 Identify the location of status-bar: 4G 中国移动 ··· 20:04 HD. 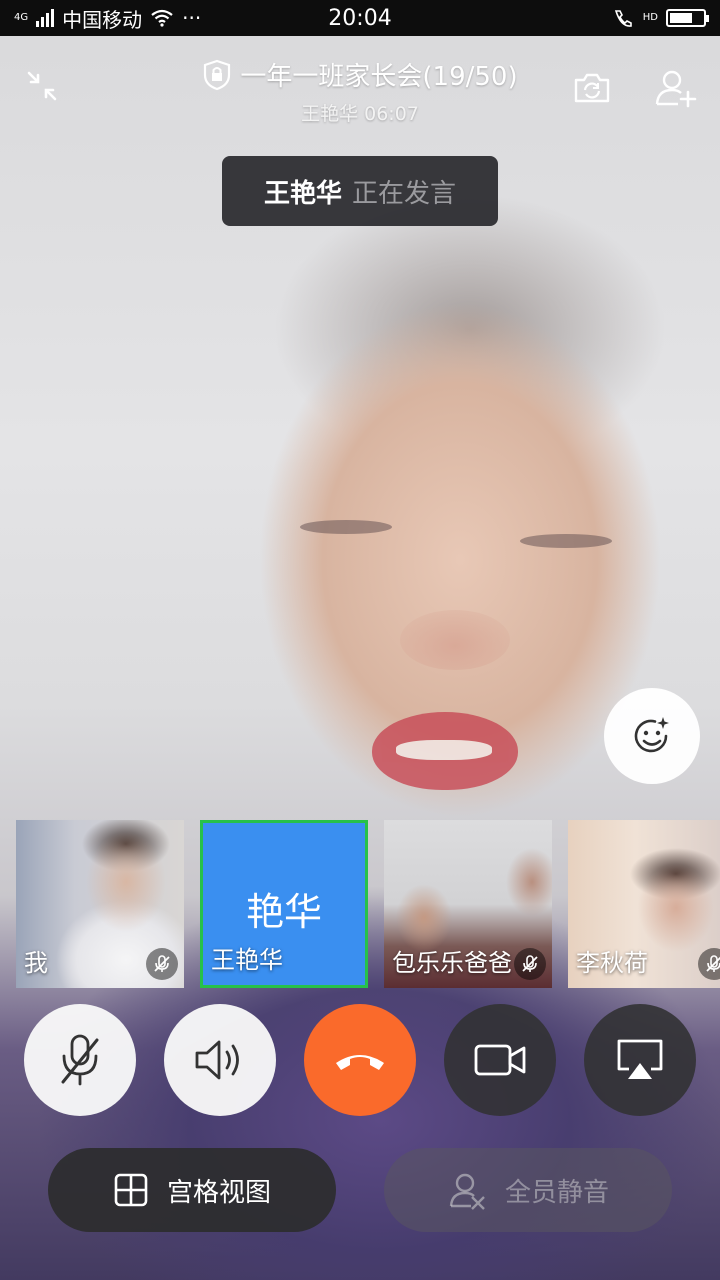
(360, 18).